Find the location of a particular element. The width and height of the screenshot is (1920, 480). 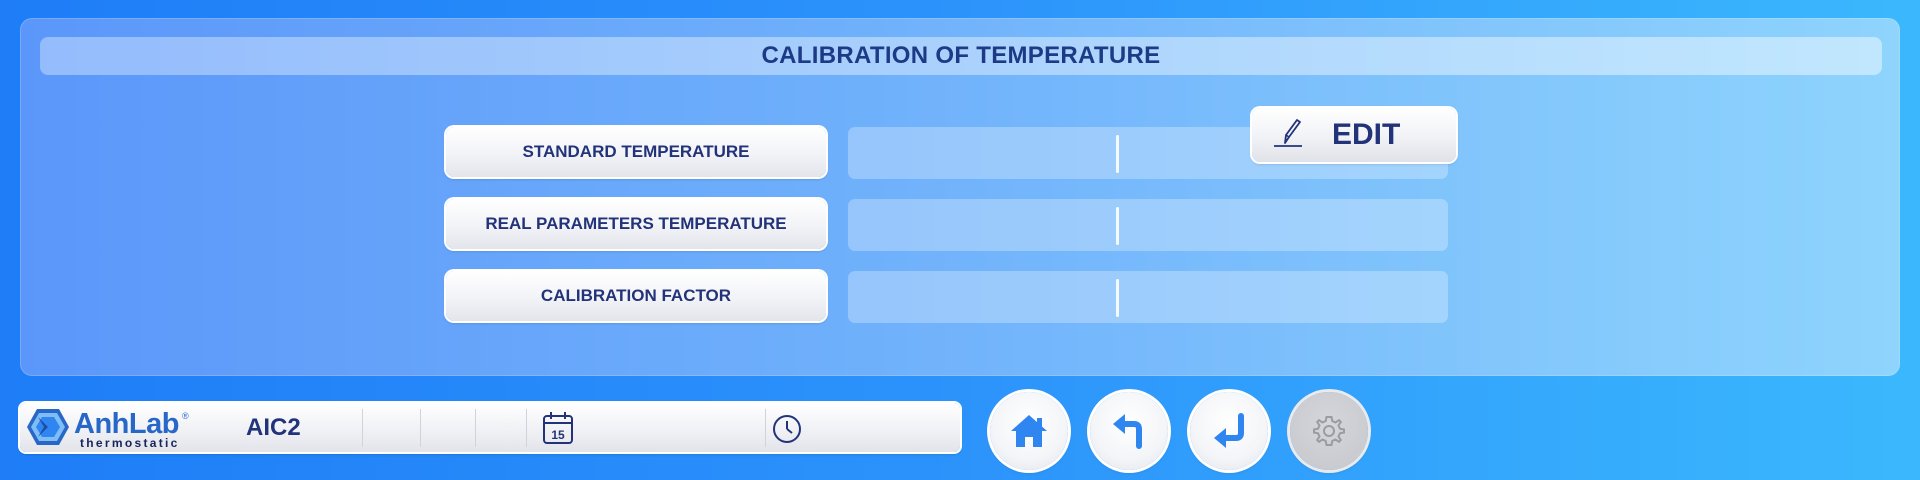

clock-icon is located at coordinates (787, 431).